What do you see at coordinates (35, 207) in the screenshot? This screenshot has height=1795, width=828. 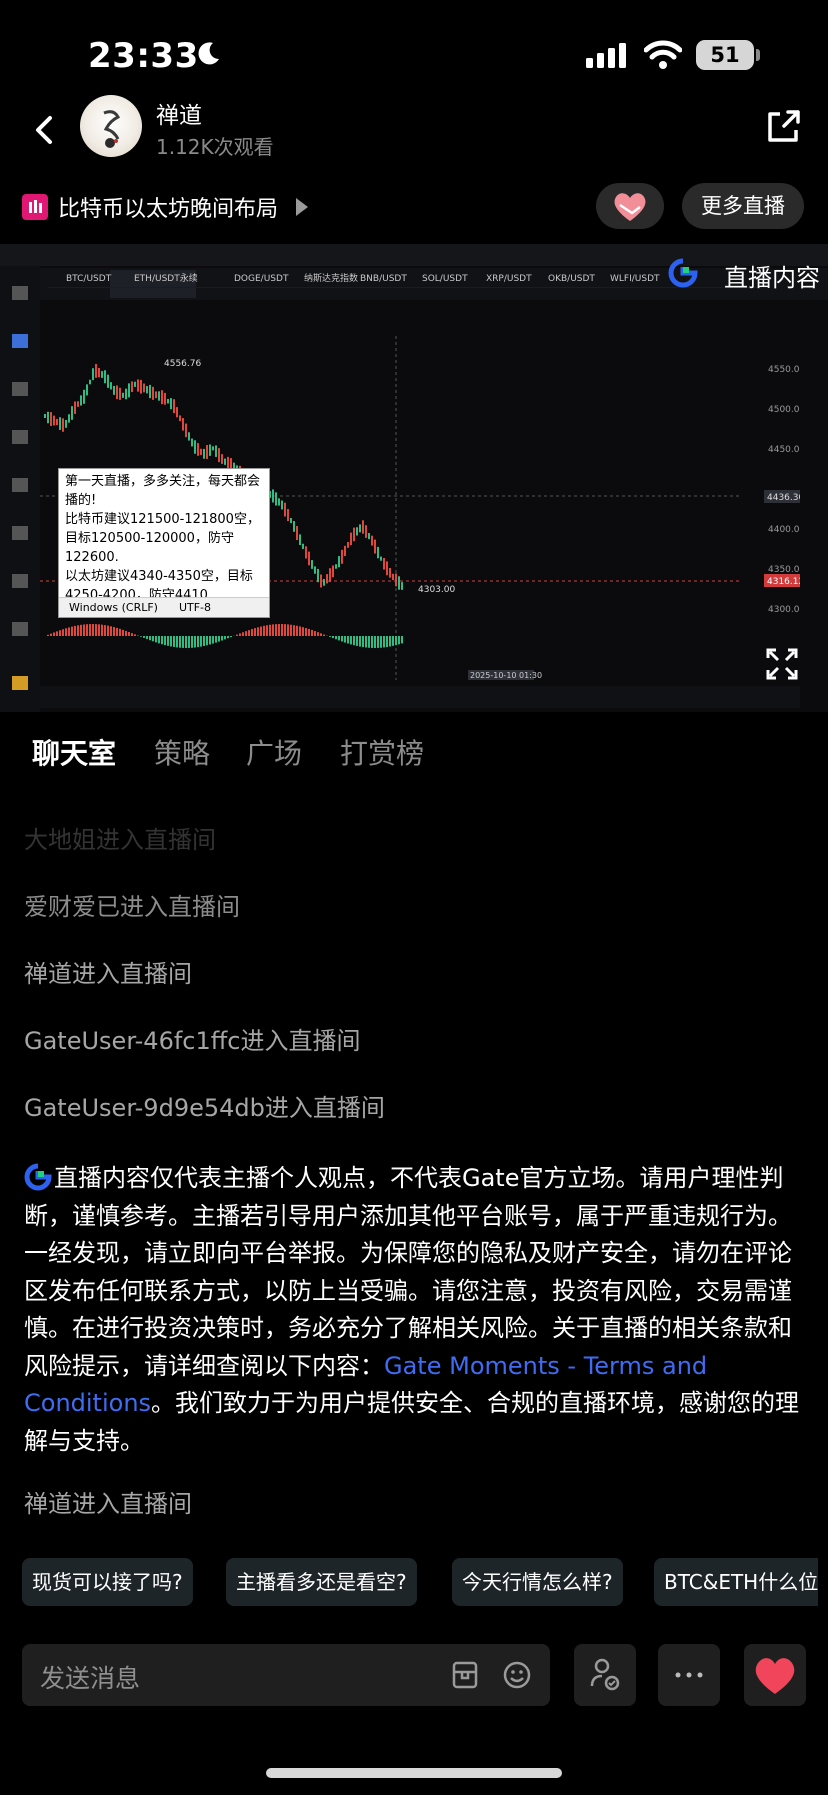 I see `live-badge-icon` at bounding box center [35, 207].